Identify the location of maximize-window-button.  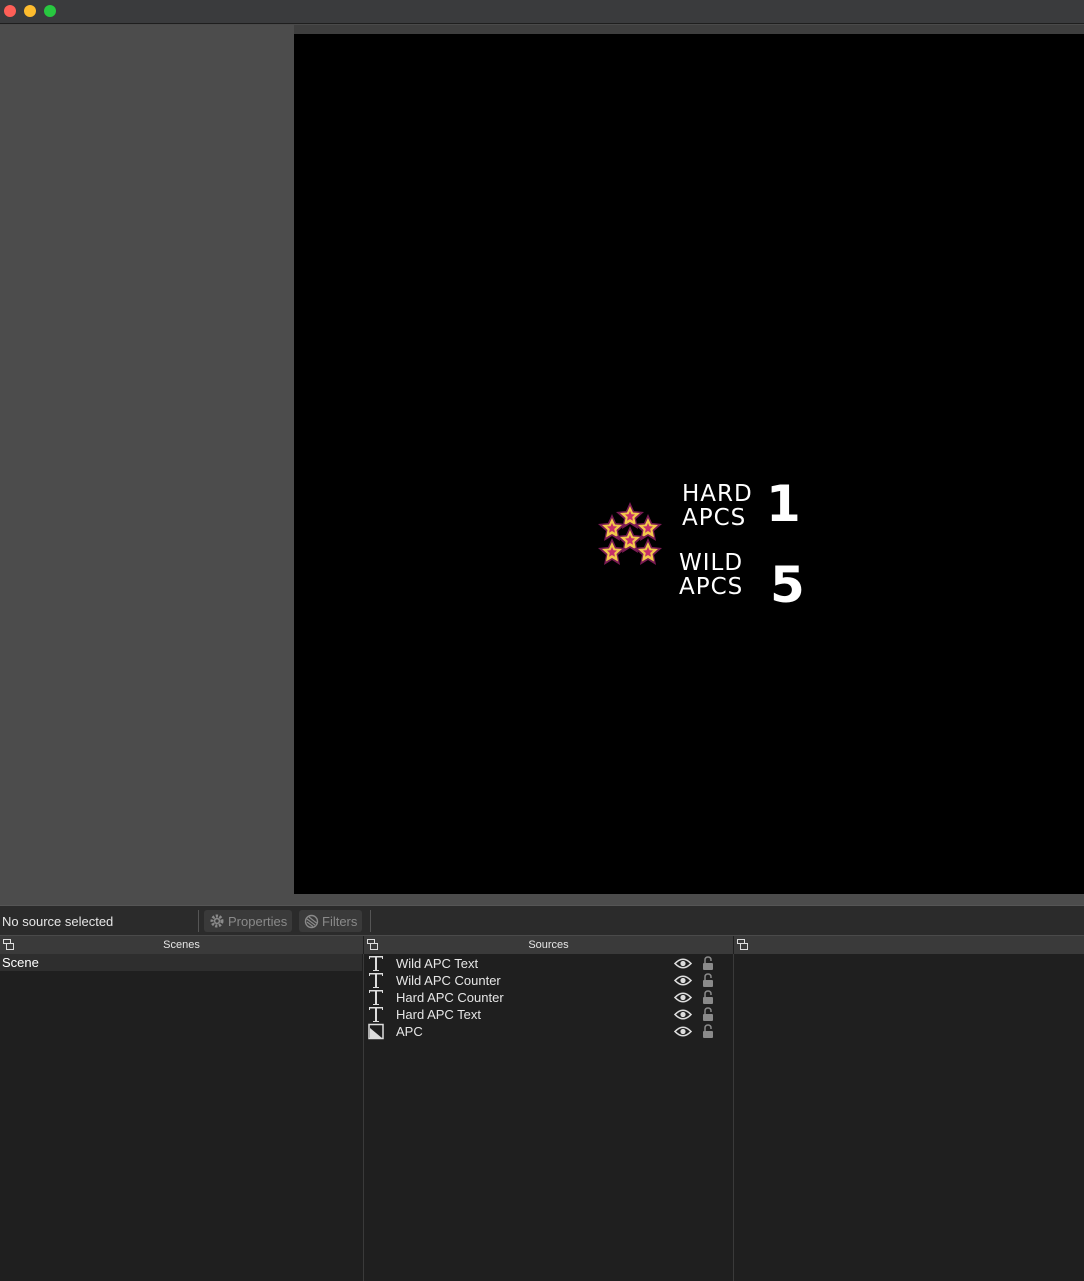
(50, 11).